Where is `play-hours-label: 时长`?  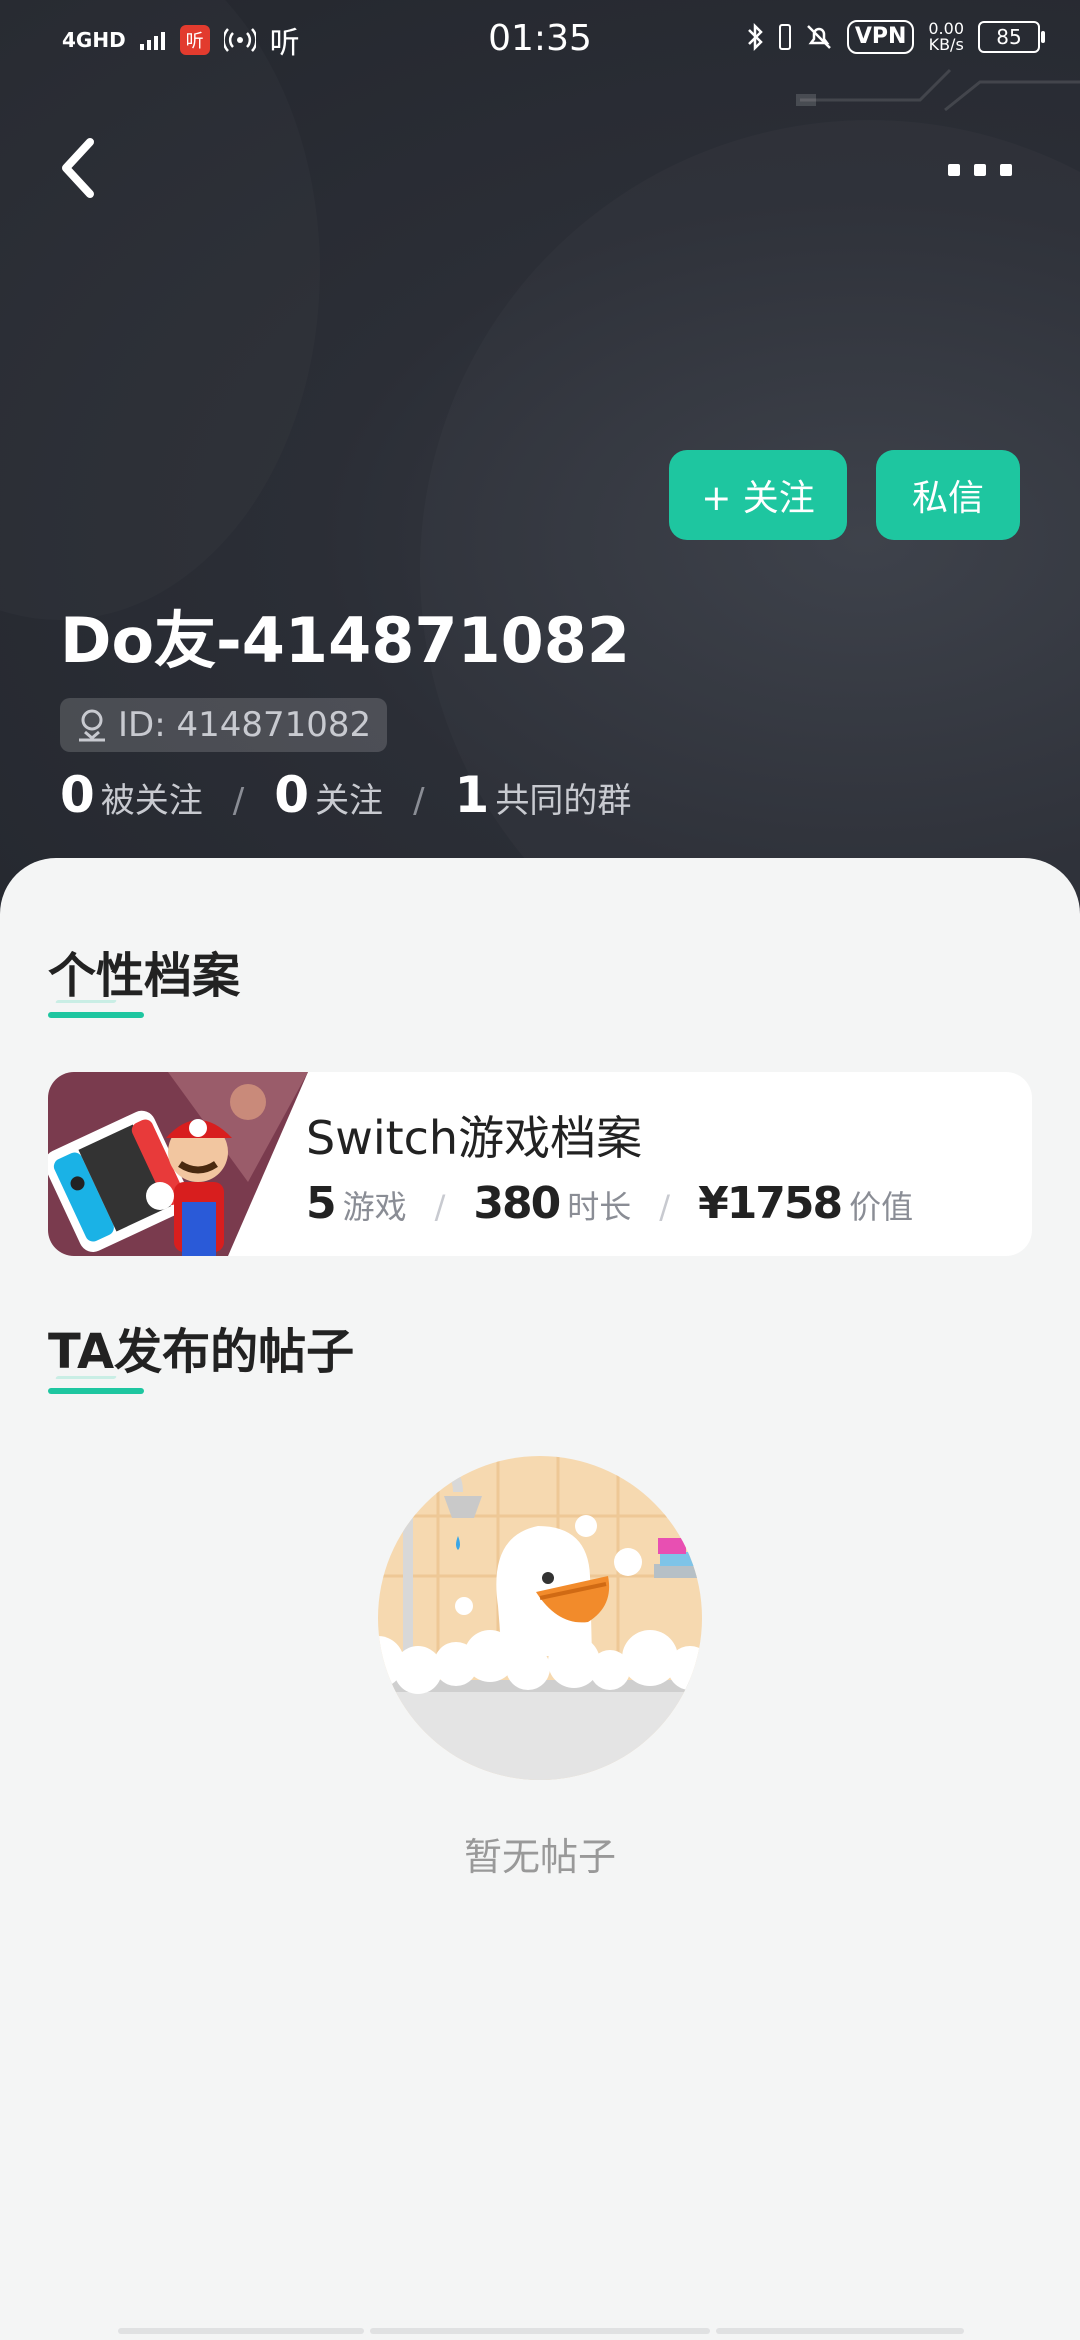 play-hours-label: 时长 is located at coordinates (599, 1207).